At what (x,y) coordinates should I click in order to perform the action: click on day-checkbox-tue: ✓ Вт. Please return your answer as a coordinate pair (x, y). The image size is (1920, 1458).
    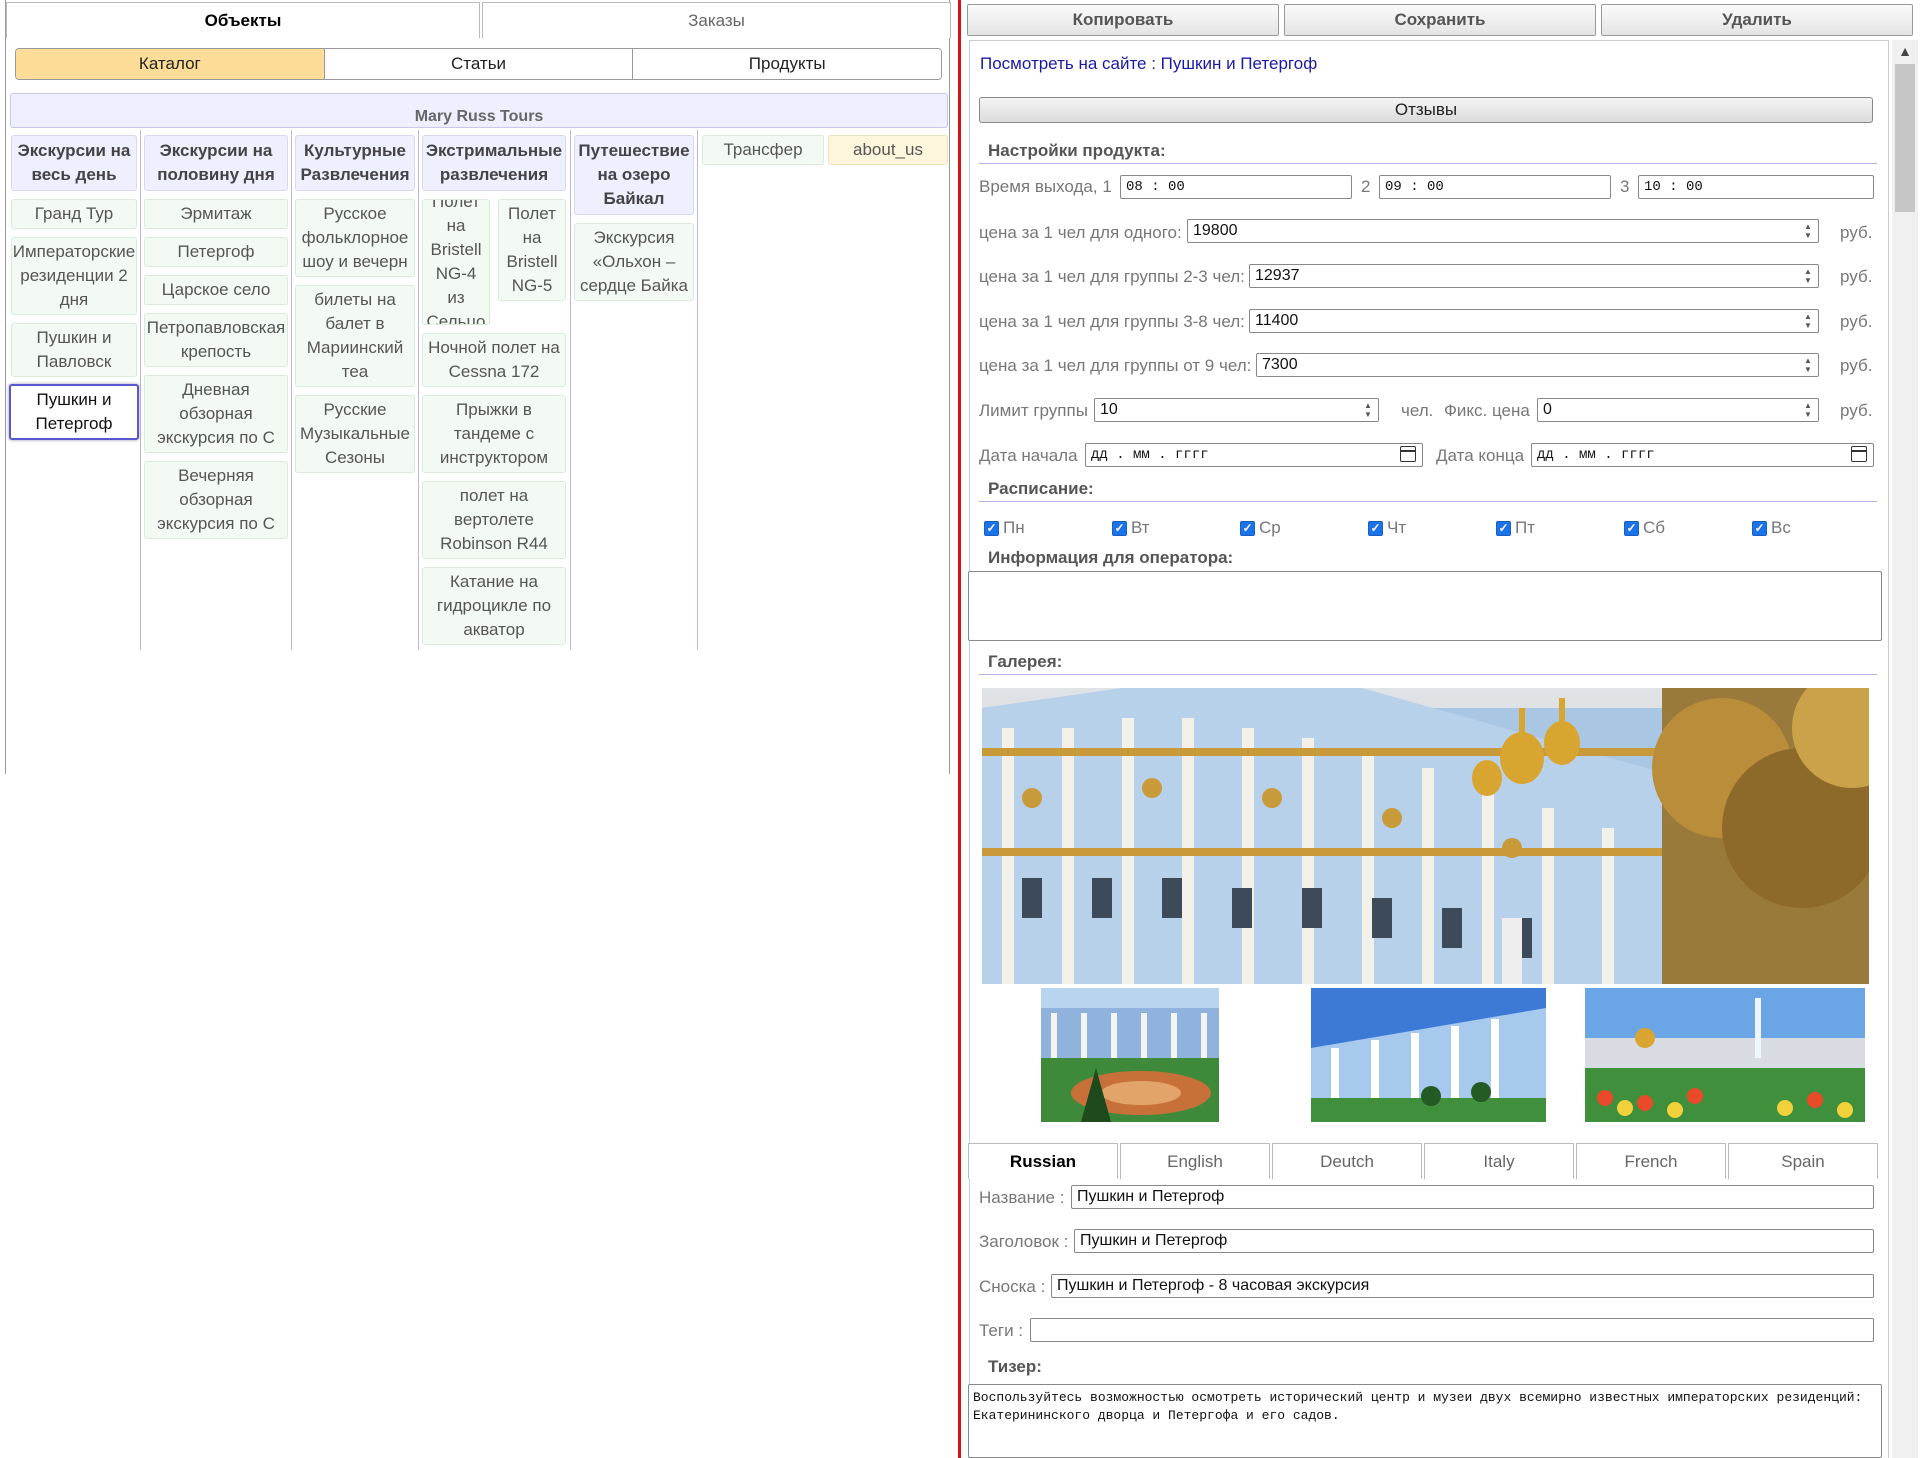
    Looking at the image, I should click on (1131, 528).